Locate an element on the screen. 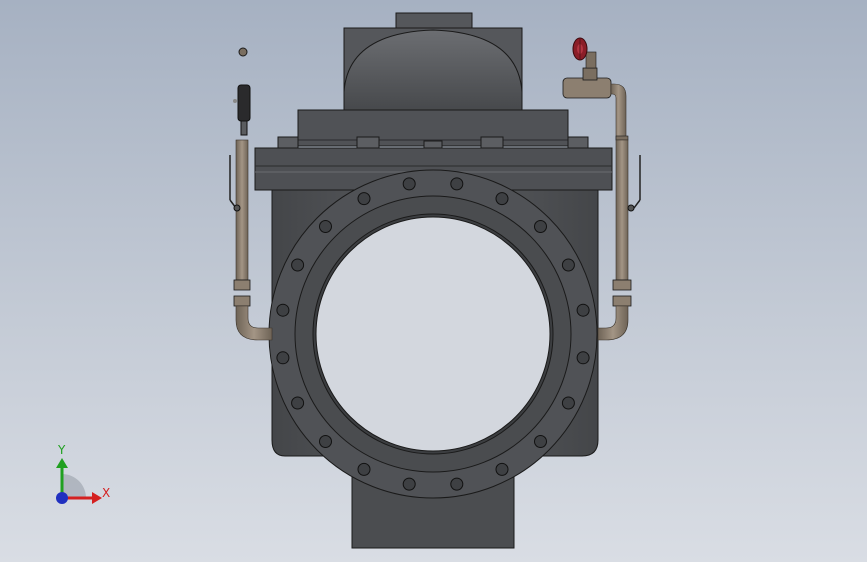 This screenshot has width=867, height=562. handwheel-icon is located at coordinates (584, 53).